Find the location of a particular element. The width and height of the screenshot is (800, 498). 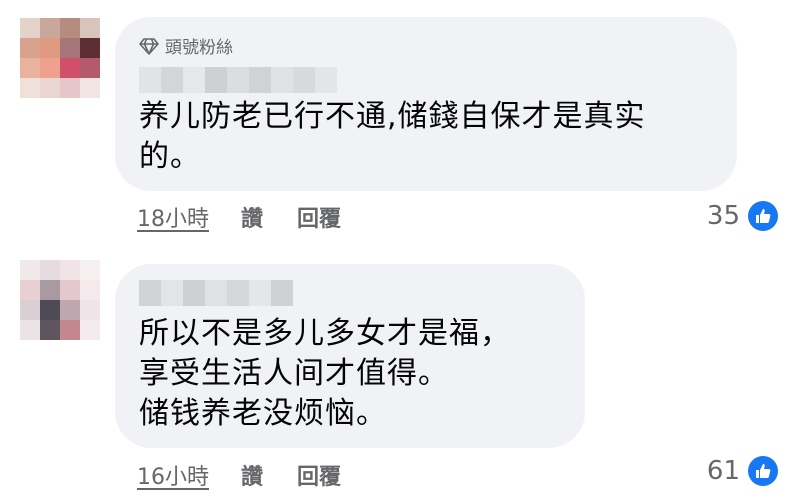

comment-actions: 18小時 讚 回覆 is located at coordinates (256, 217).